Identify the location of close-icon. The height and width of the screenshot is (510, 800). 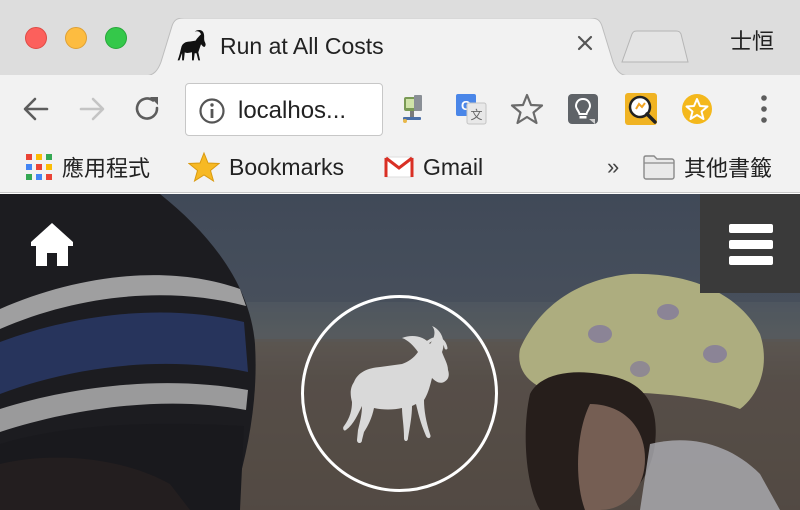
(585, 43).